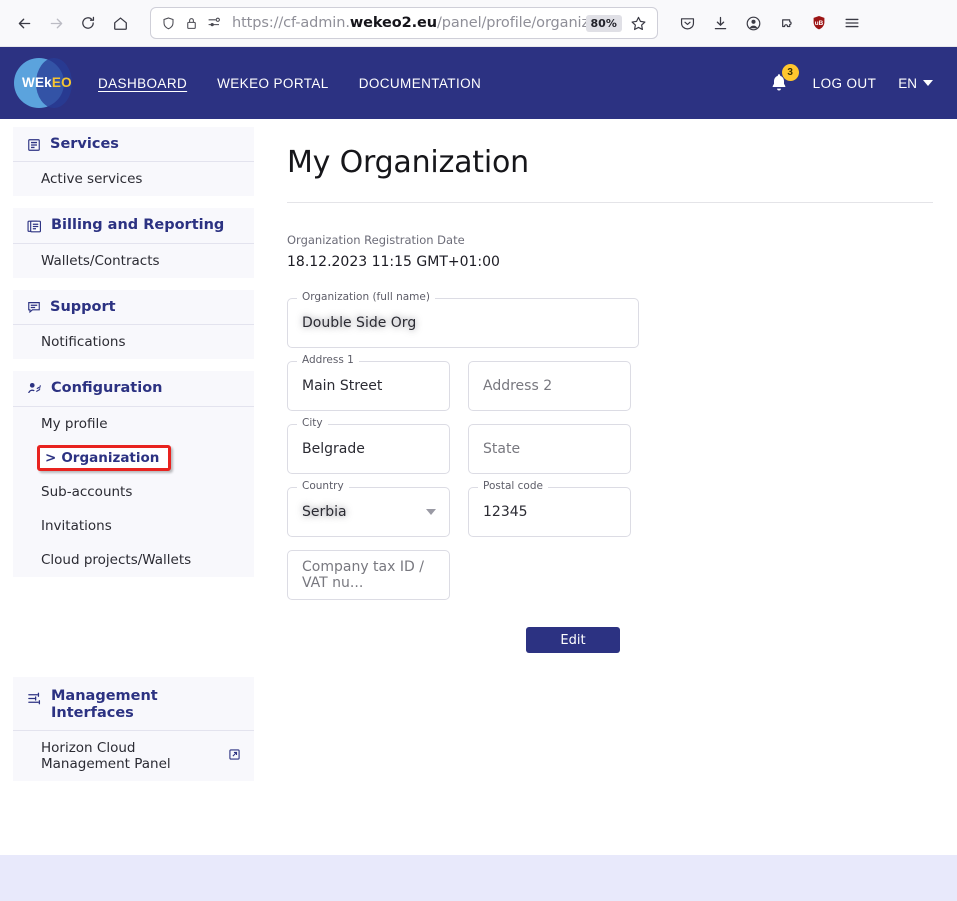 This screenshot has height=901, width=957. Describe the element at coordinates (687, 23) in the screenshot. I see `pocket-icon` at that location.